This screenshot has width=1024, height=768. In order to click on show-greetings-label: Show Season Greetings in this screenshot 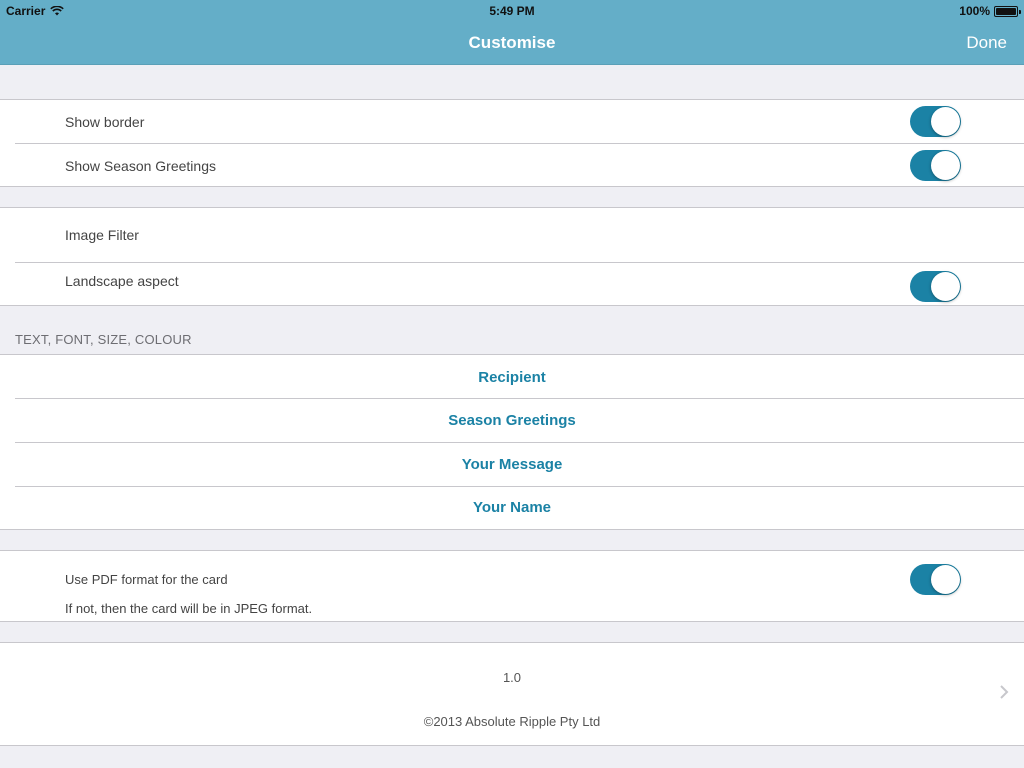, I will do `click(140, 166)`.